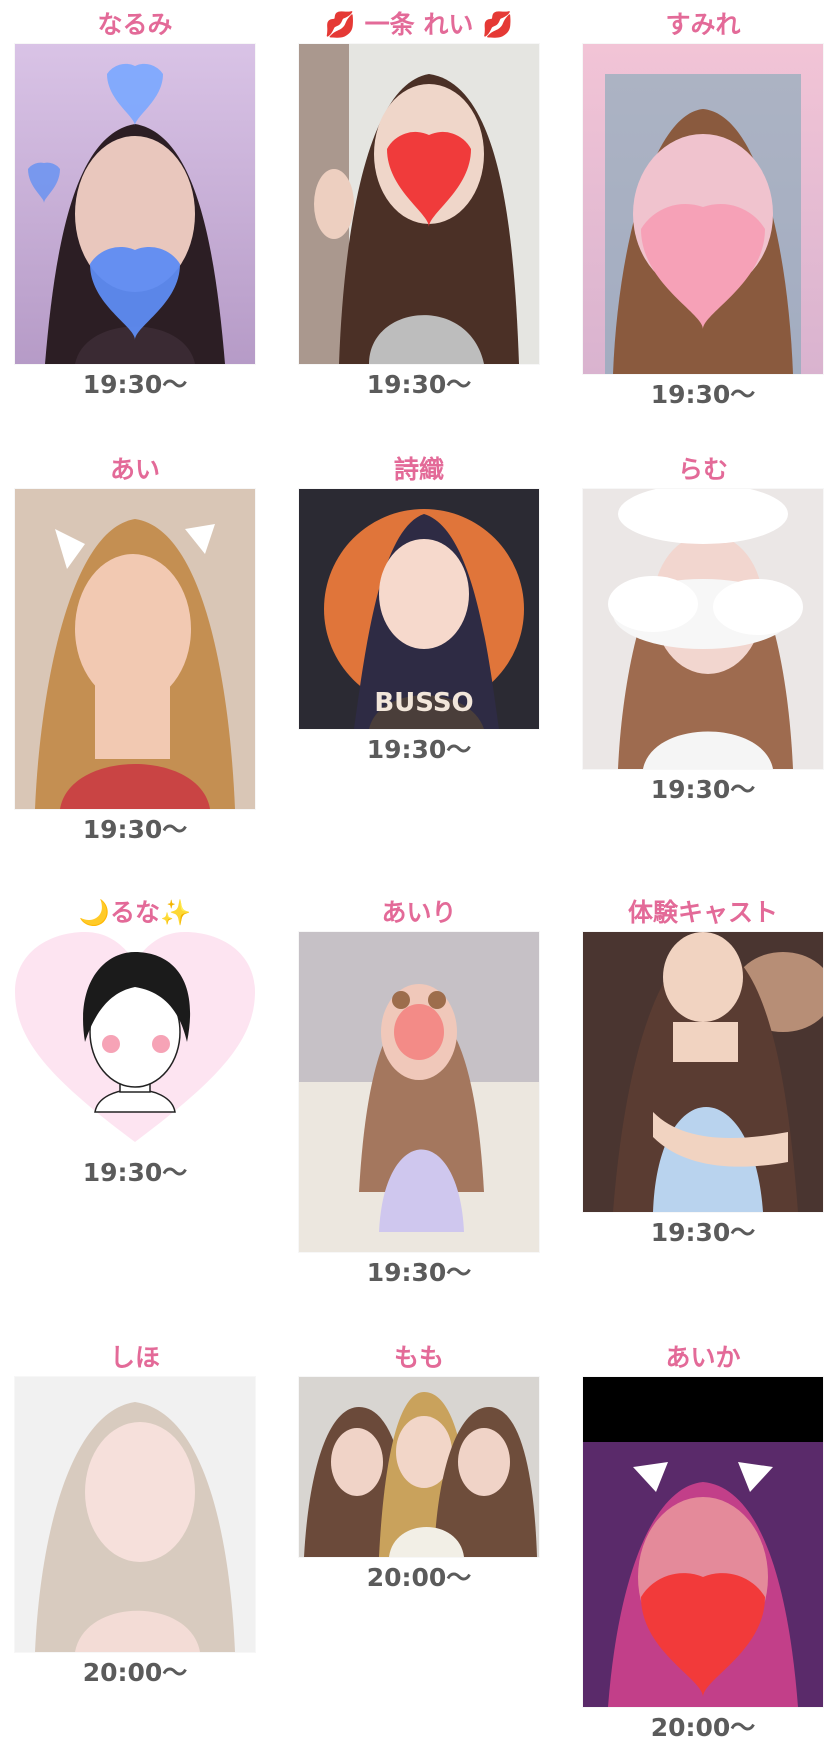 This screenshot has width=840, height=1757. What do you see at coordinates (134, 469) in the screenshot?
I see `cast-name: あい` at bounding box center [134, 469].